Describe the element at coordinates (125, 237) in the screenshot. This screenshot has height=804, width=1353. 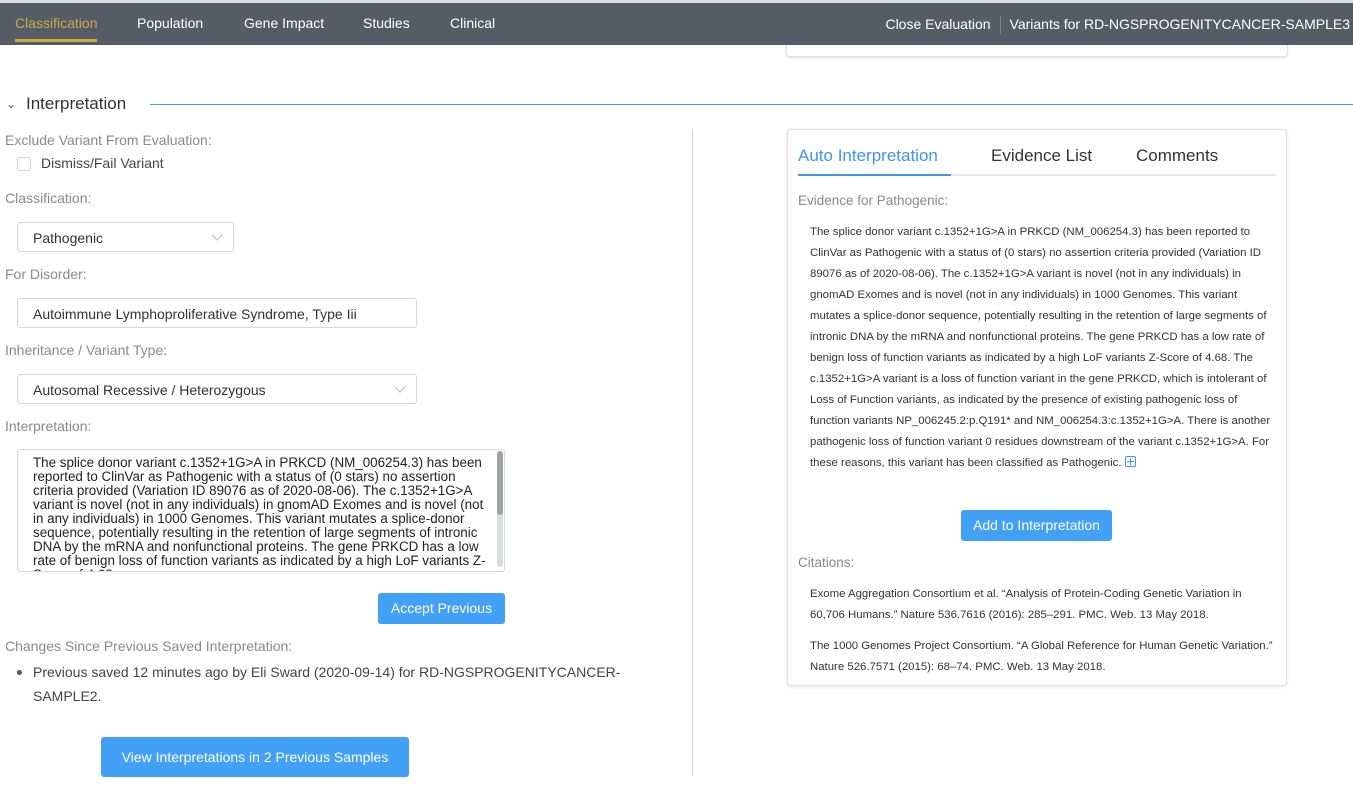
I see `classification-select: Pathogenic` at that location.